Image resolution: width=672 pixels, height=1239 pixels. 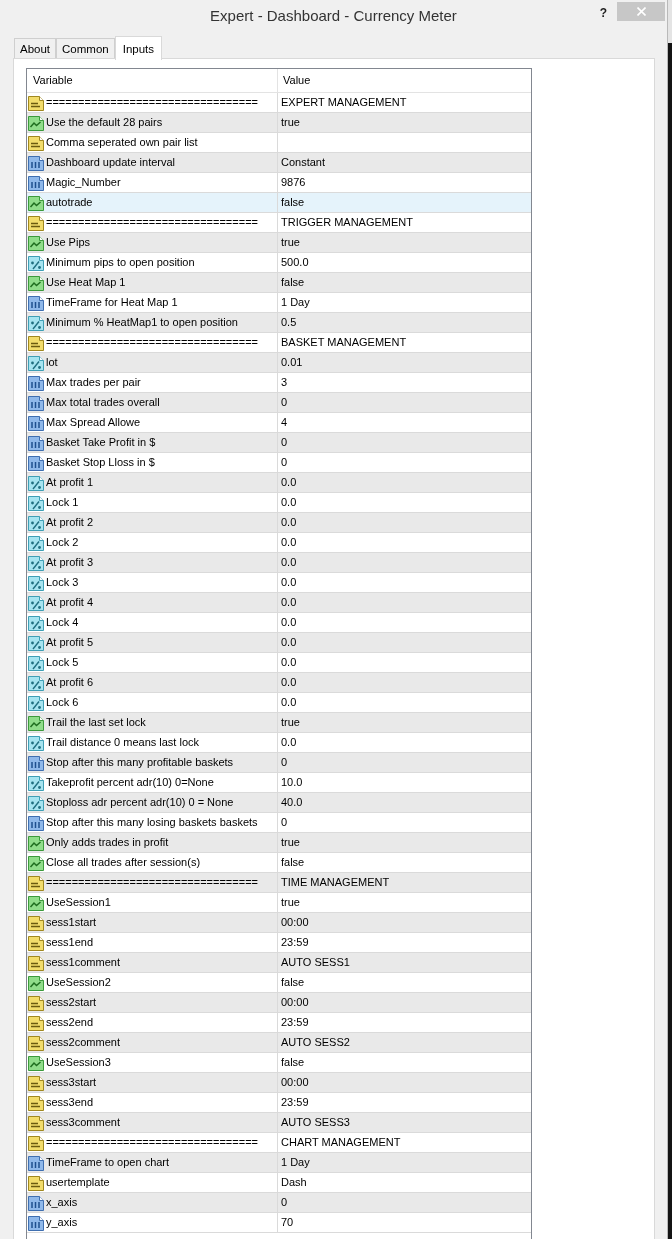 What do you see at coordinates (279, 363) in the screenshot?
I see `table-row: lot 0.01` at bounding box center [279, 363].